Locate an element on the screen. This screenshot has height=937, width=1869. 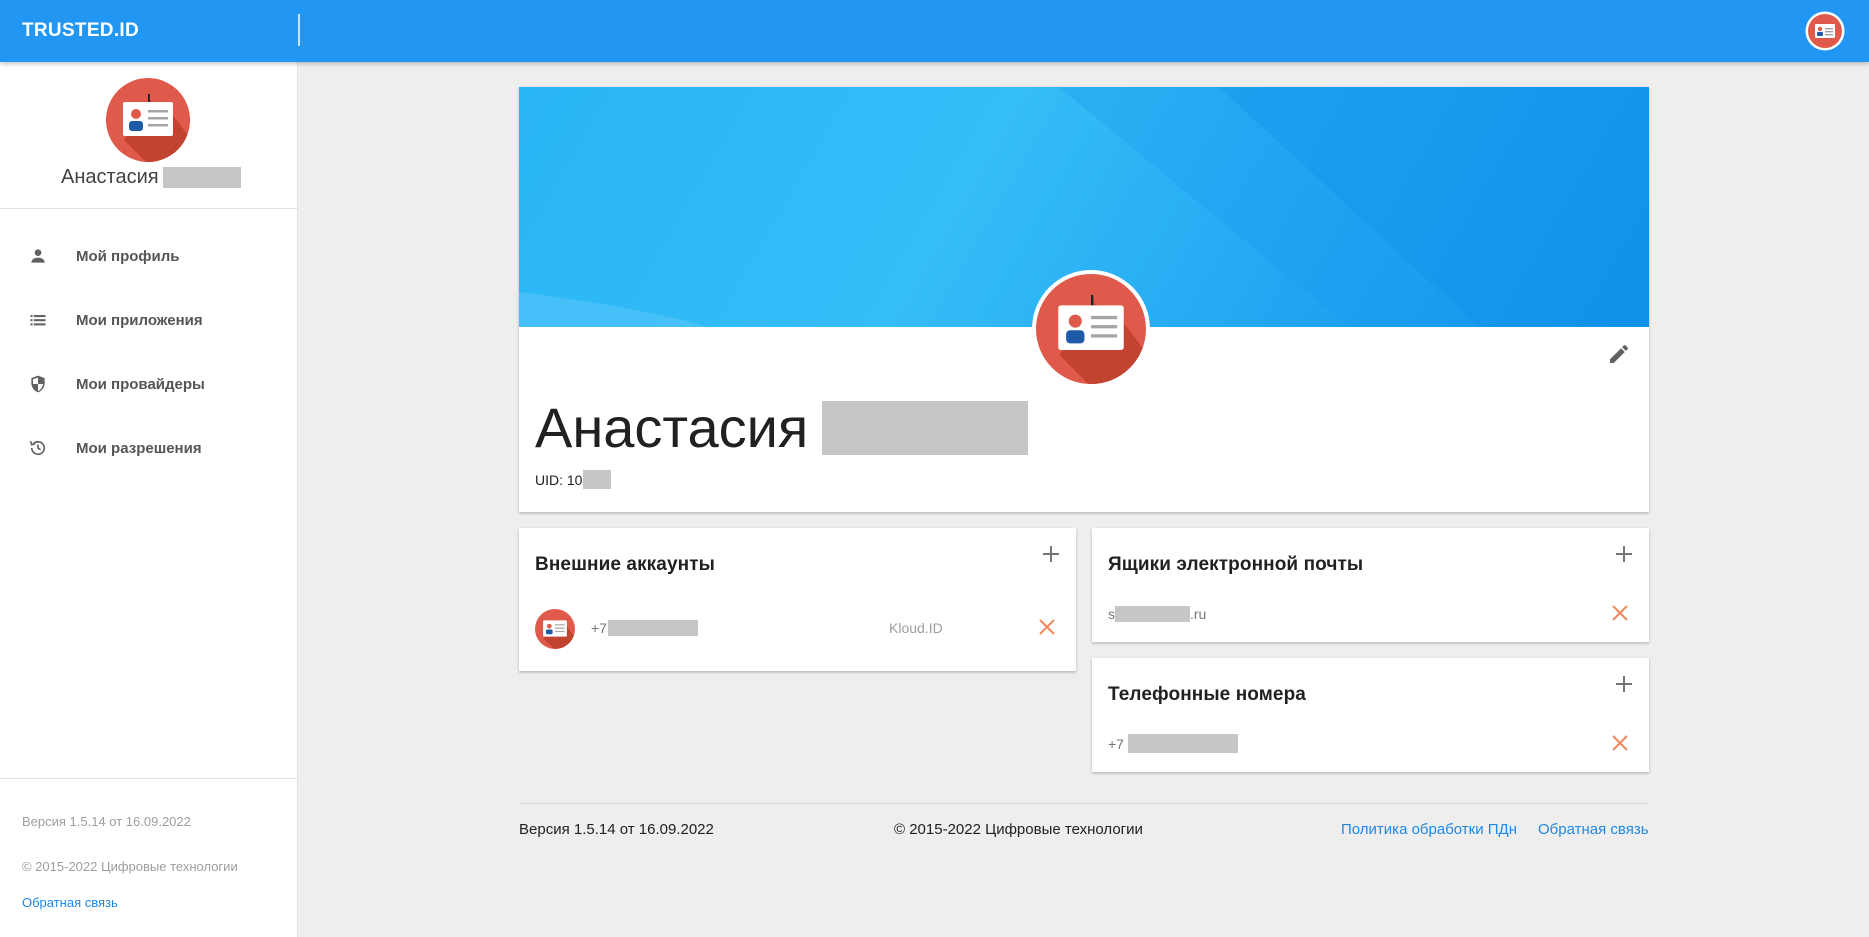
sidebar-item-label: Мои разрешения is located at coordinates (139, 448).